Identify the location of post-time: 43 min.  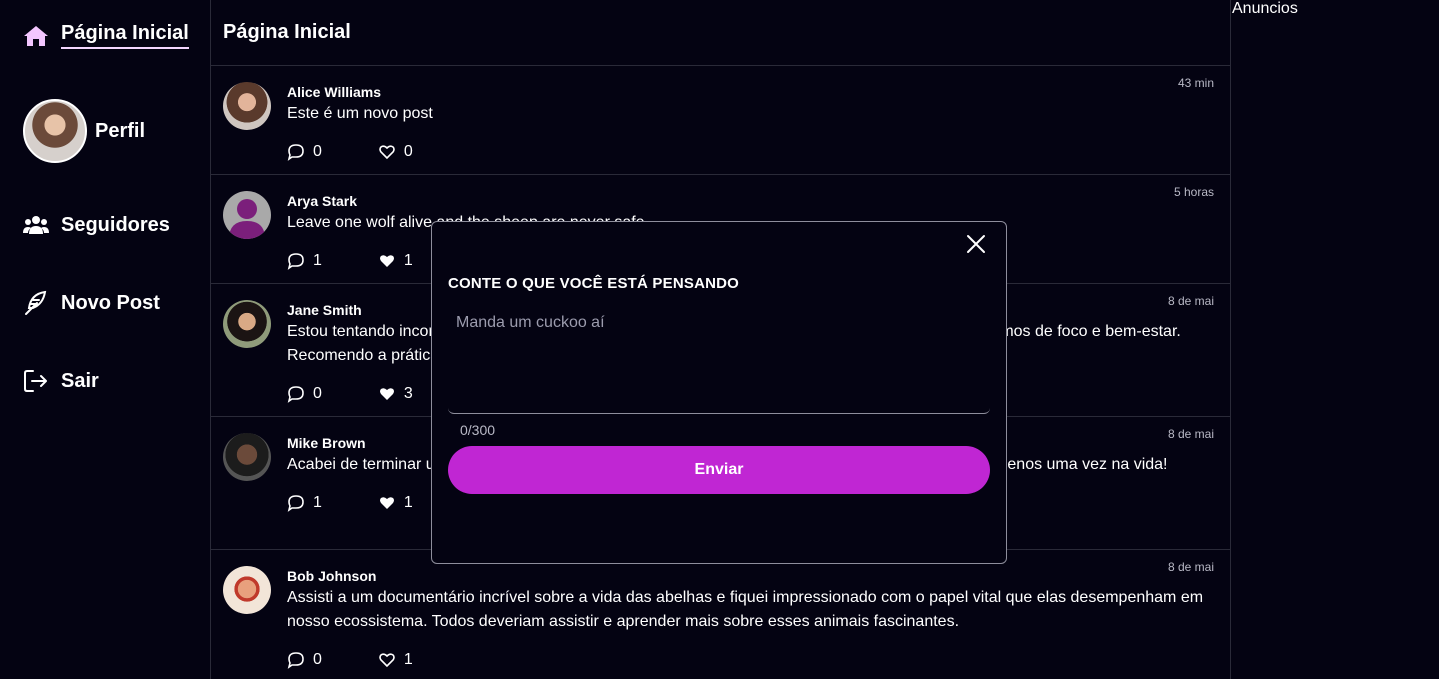
(1195, 83).